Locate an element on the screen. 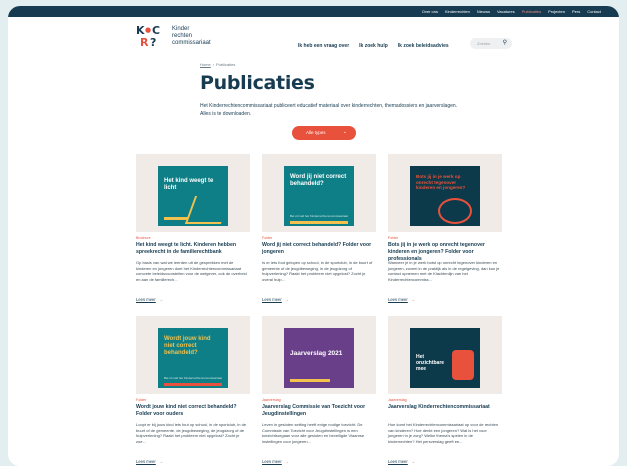  search-icon: ⚲ is located at coordinates (505, 43).